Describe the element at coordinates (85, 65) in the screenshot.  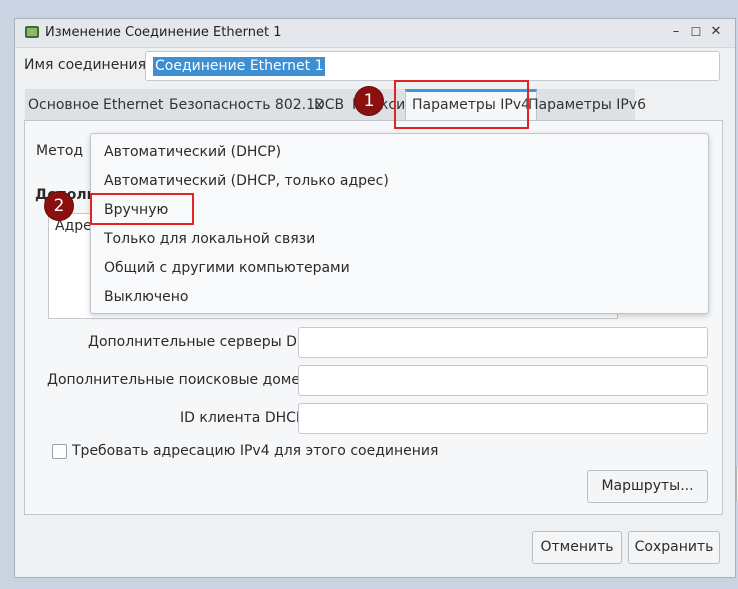
I see `connection-name-label: Имя соединения` at that location.